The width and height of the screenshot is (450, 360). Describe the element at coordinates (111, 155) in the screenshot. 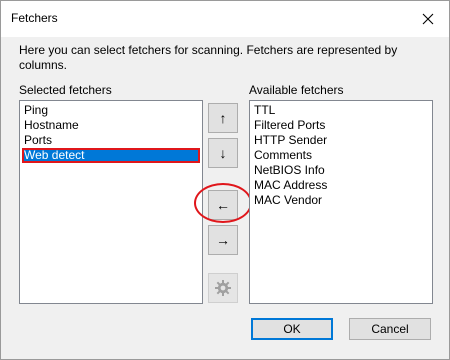

I see `list-item-selected: Web detect` at that location.